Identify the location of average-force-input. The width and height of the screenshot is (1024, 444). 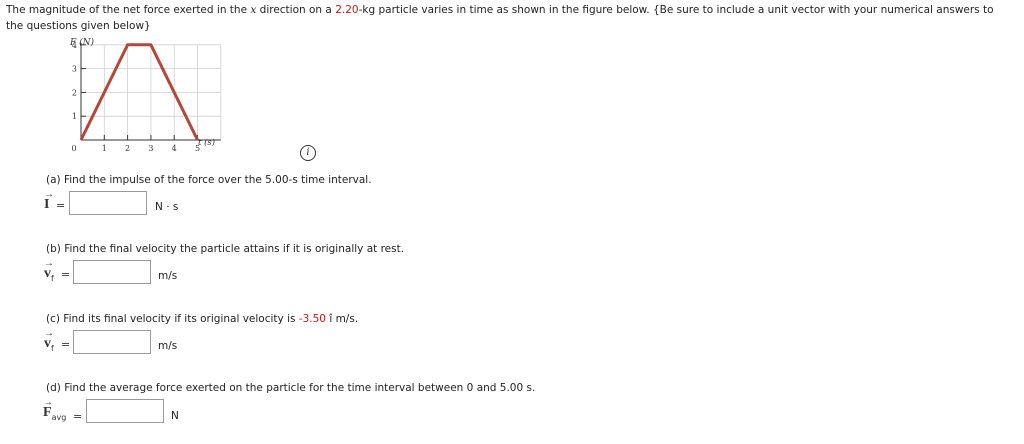
(125, 411).